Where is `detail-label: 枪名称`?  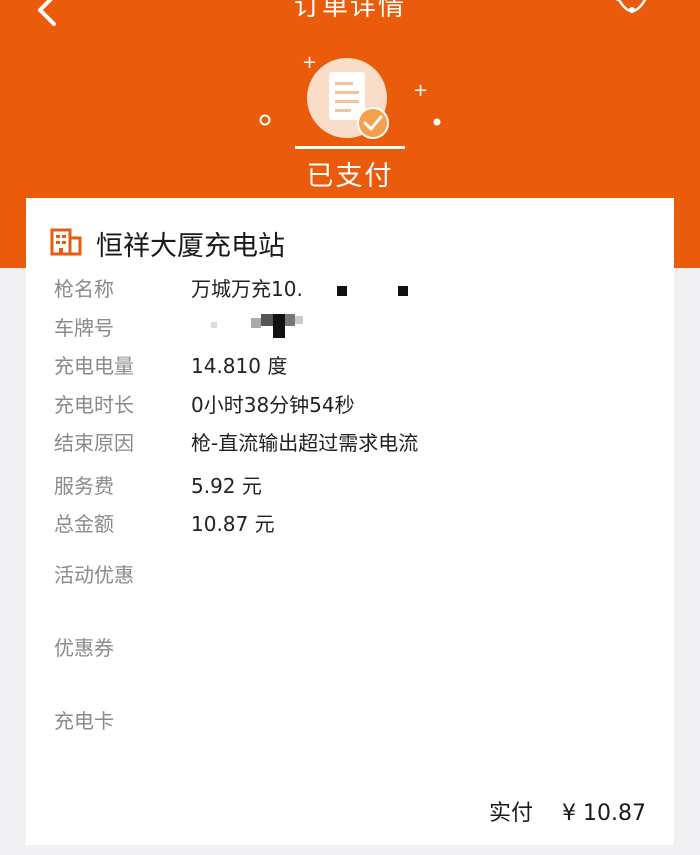
detail-label: 枪名称 is located at coordinates (84, 289).